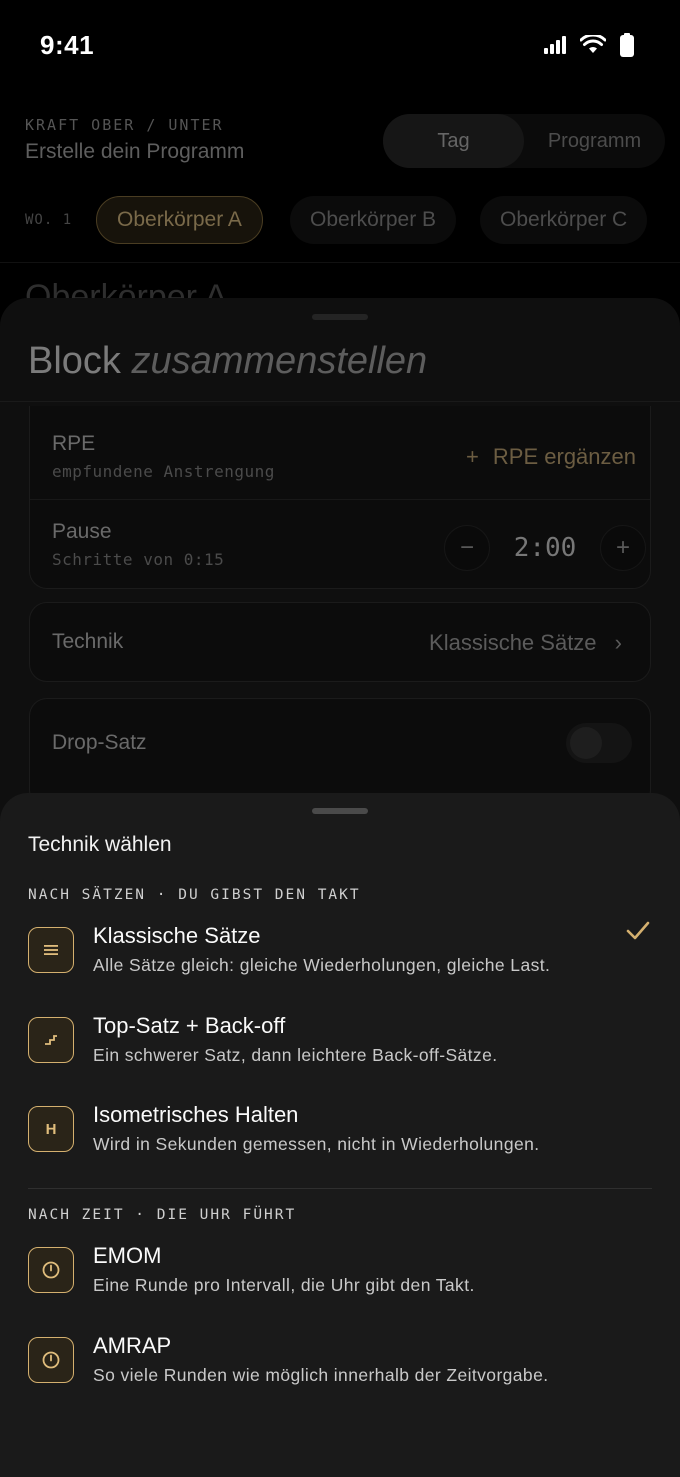  I want to click on pause-value: 2:00, so click(545, 548).